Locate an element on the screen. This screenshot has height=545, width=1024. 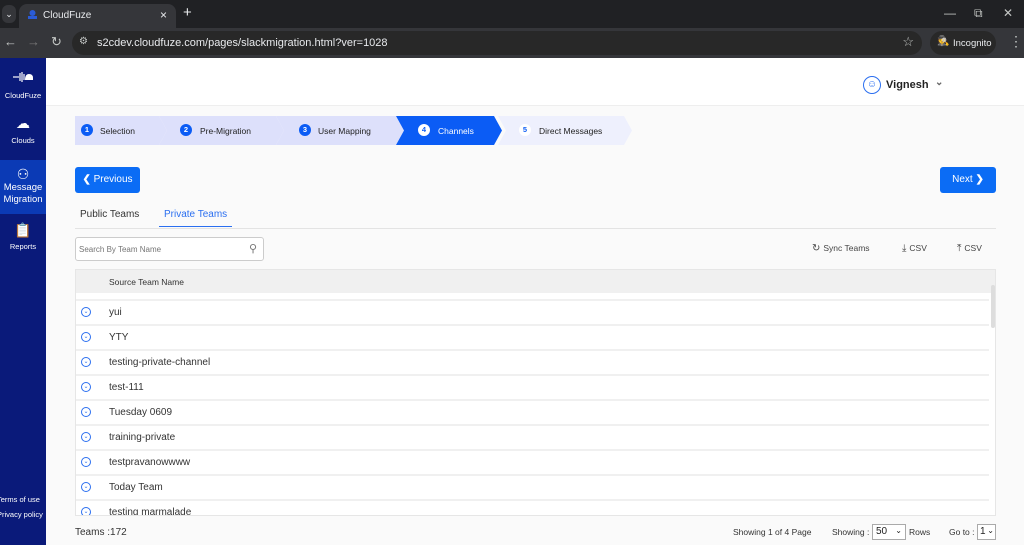
step-label: Selection is located at coordinates (117, 131).